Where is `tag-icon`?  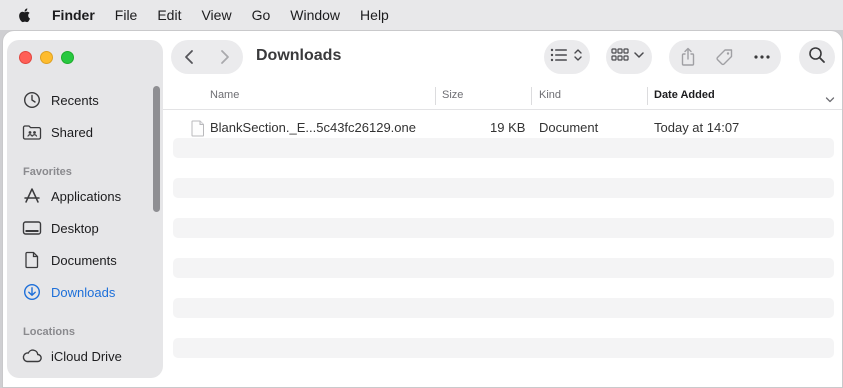
tag-icon is located at coordinates (725, 57).